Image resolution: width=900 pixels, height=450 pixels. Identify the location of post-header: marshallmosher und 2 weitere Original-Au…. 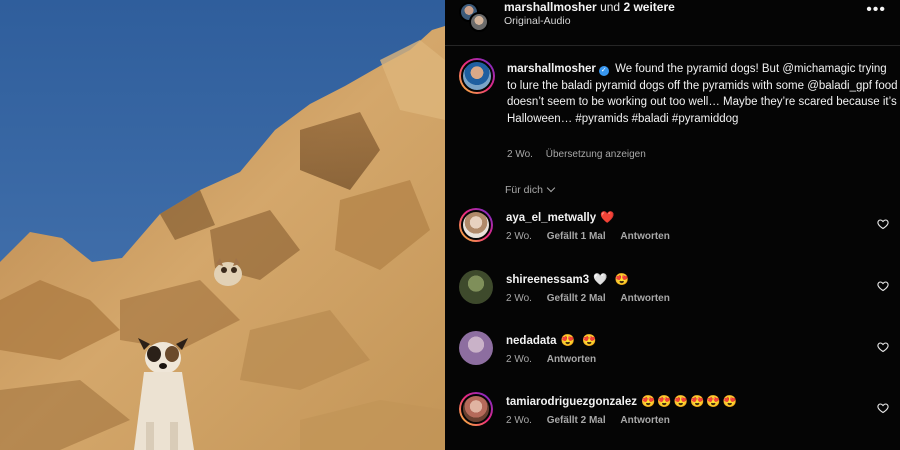
(672, 20).